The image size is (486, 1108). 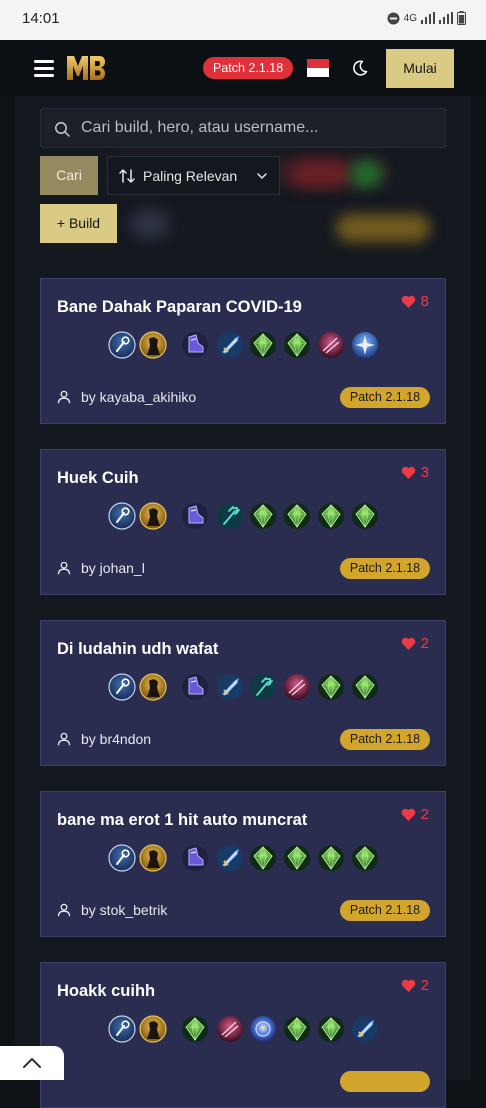 I want to click on status-time: 14:01, so click(x=41, y=18).